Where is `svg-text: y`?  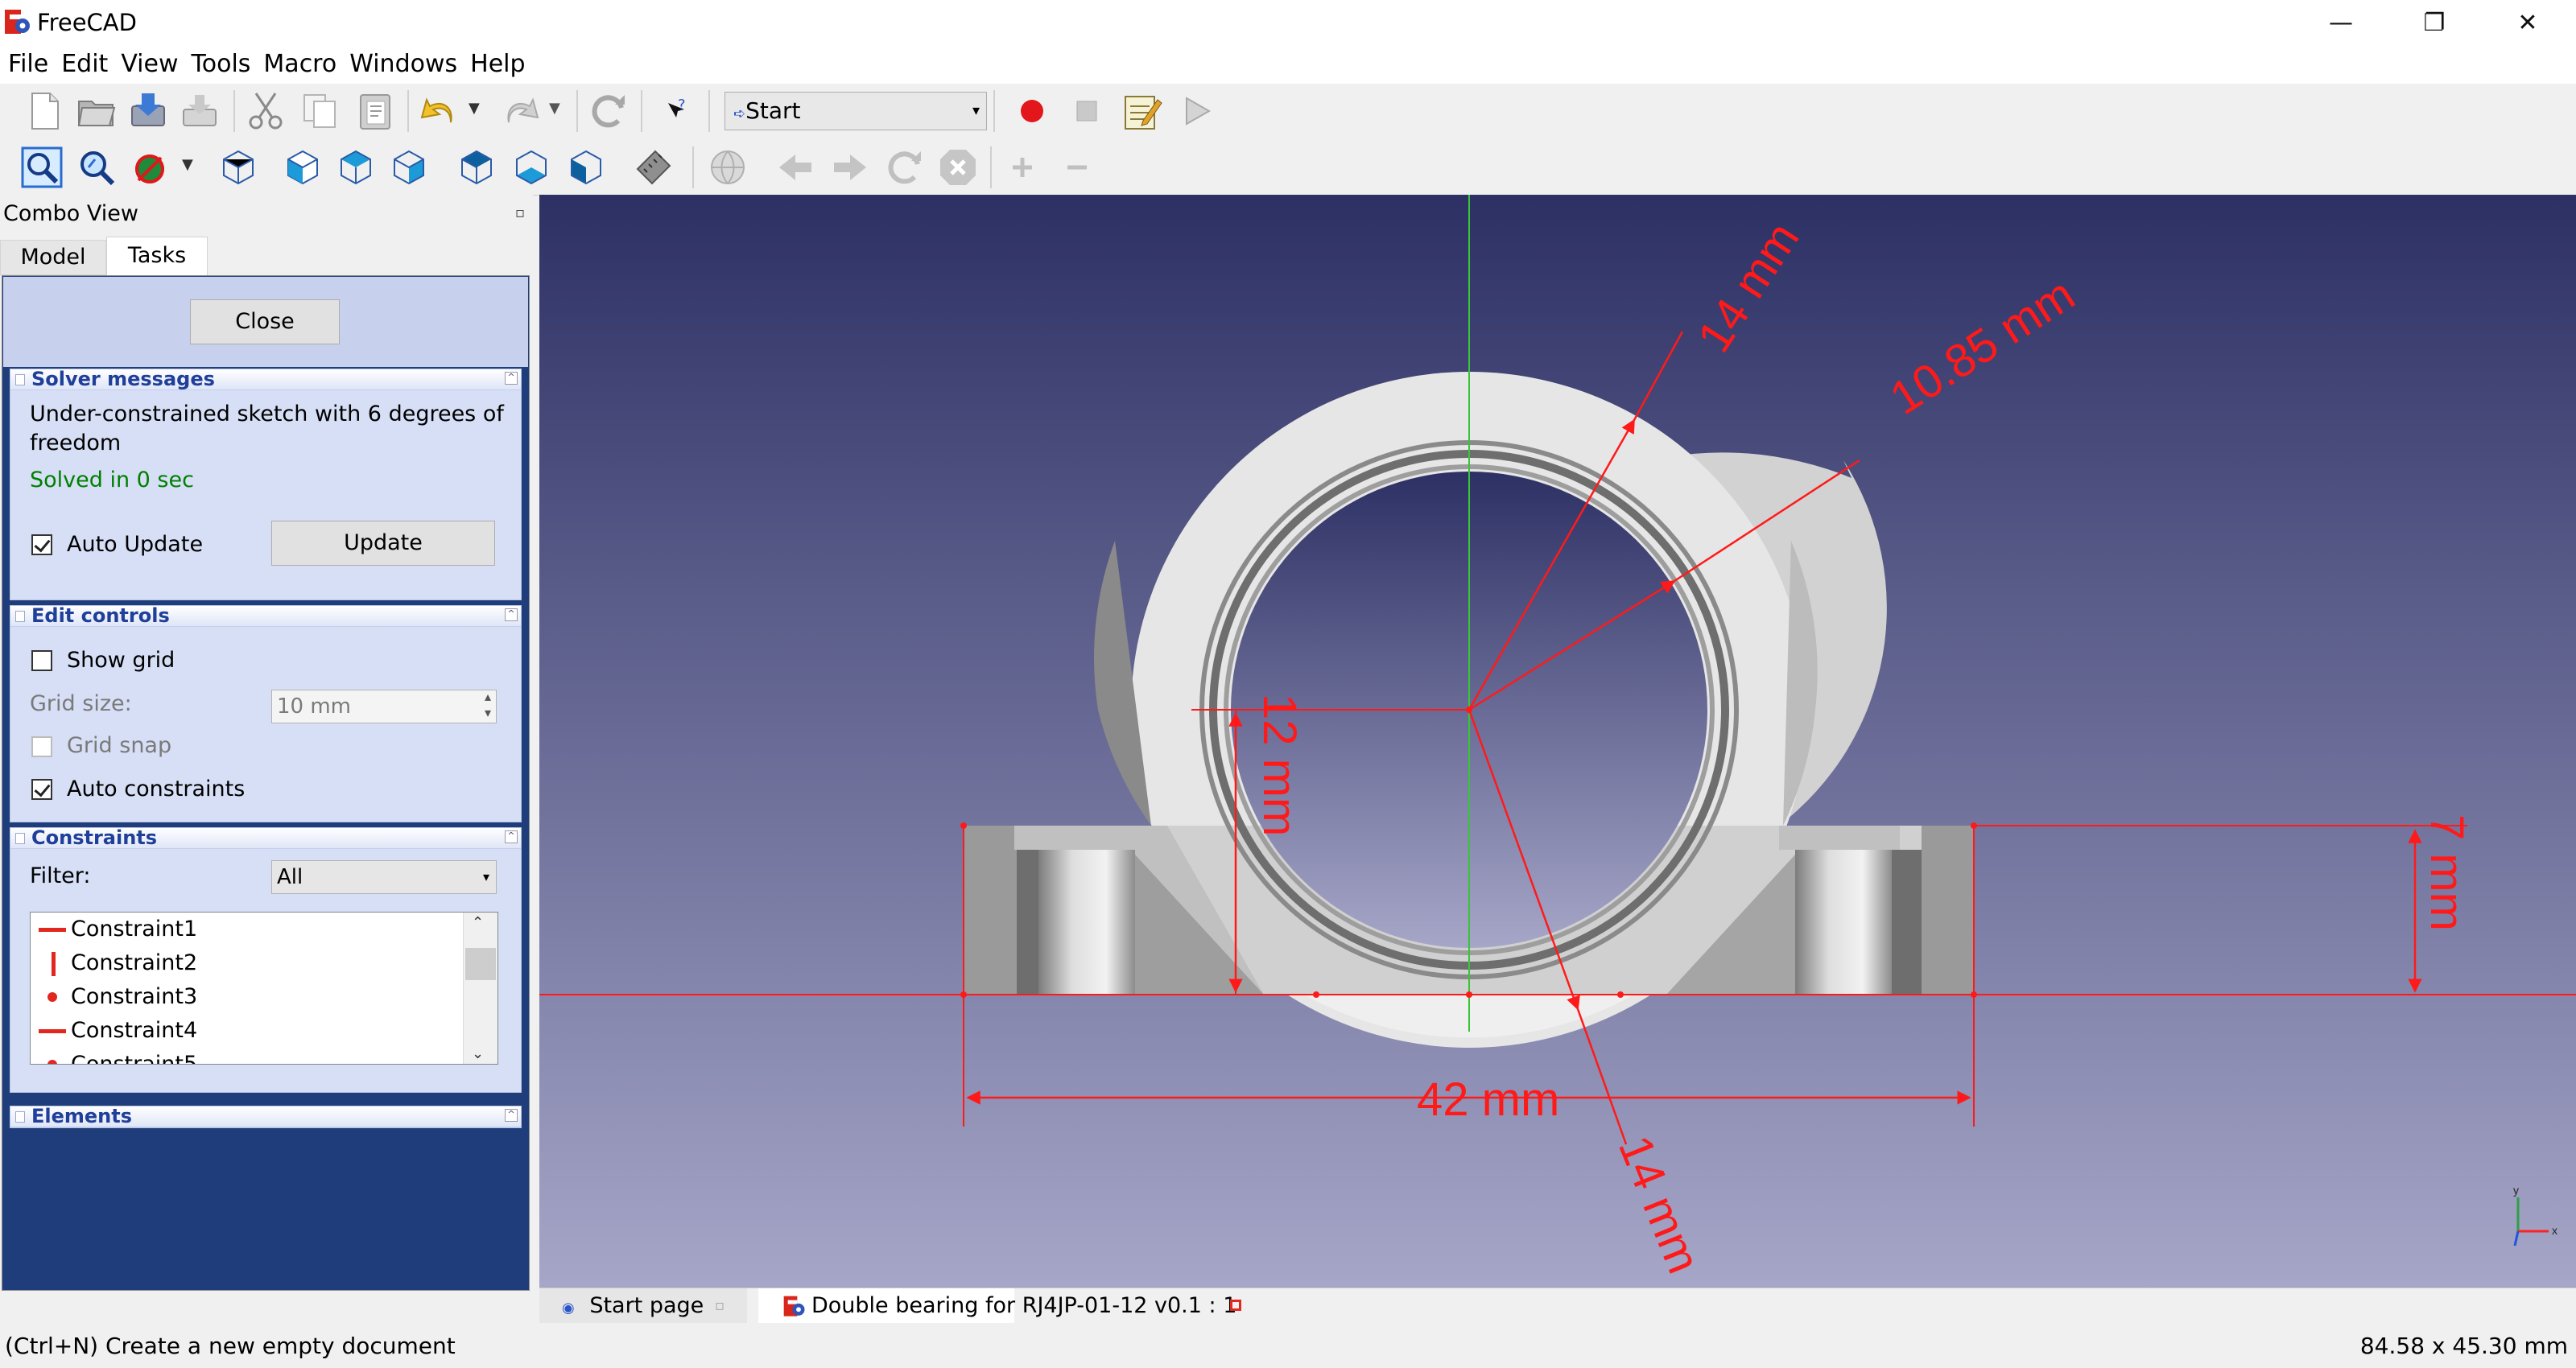 svg-text: y is located at coordinates (2516, 1190).